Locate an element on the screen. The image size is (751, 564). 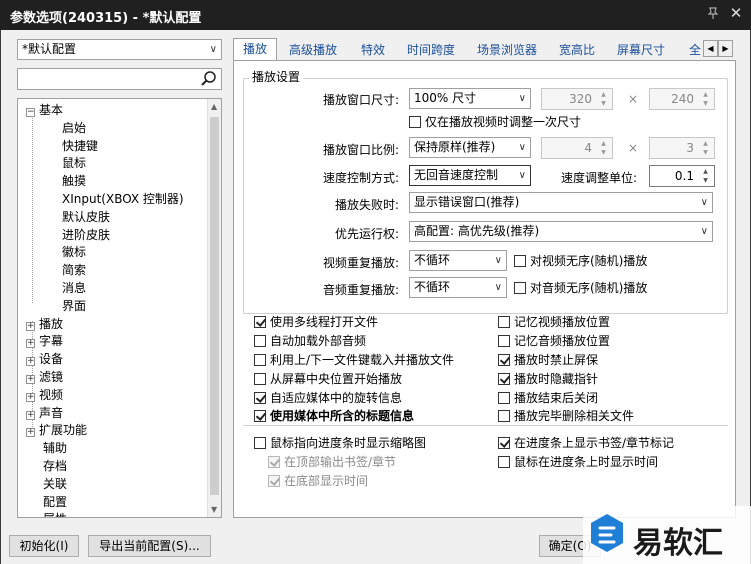
option-checkbox: 记忆音频播放位置 is located at coordinates (554, 341).